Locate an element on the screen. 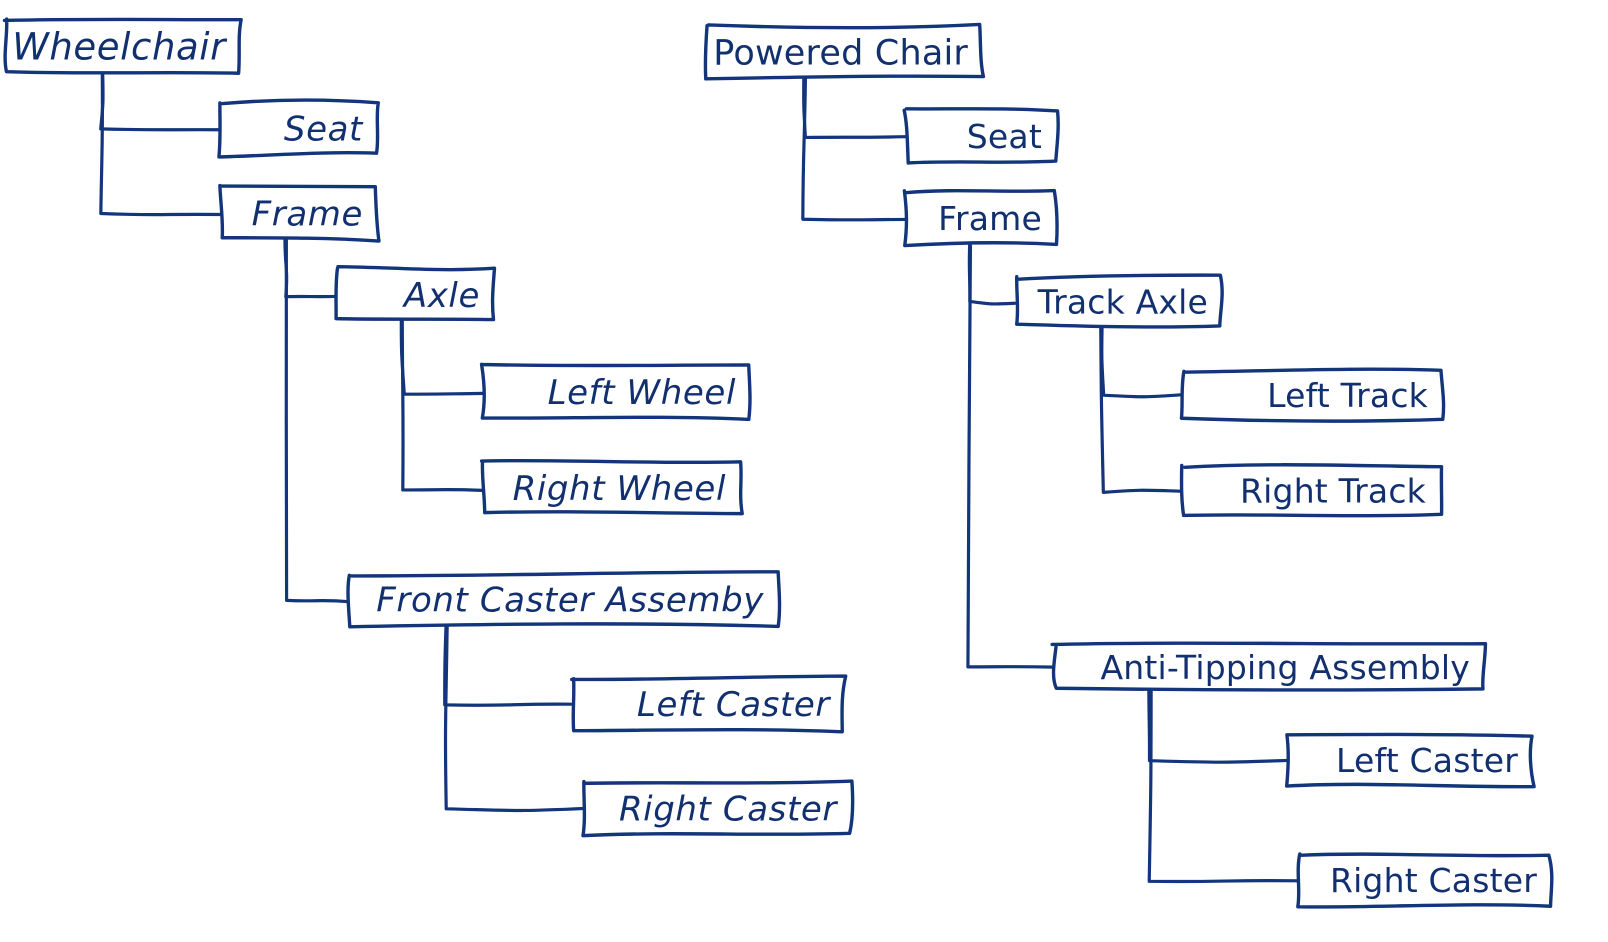 The image size is (1608, 942). node-label: Right Track is located at coordinates (1333, 490).